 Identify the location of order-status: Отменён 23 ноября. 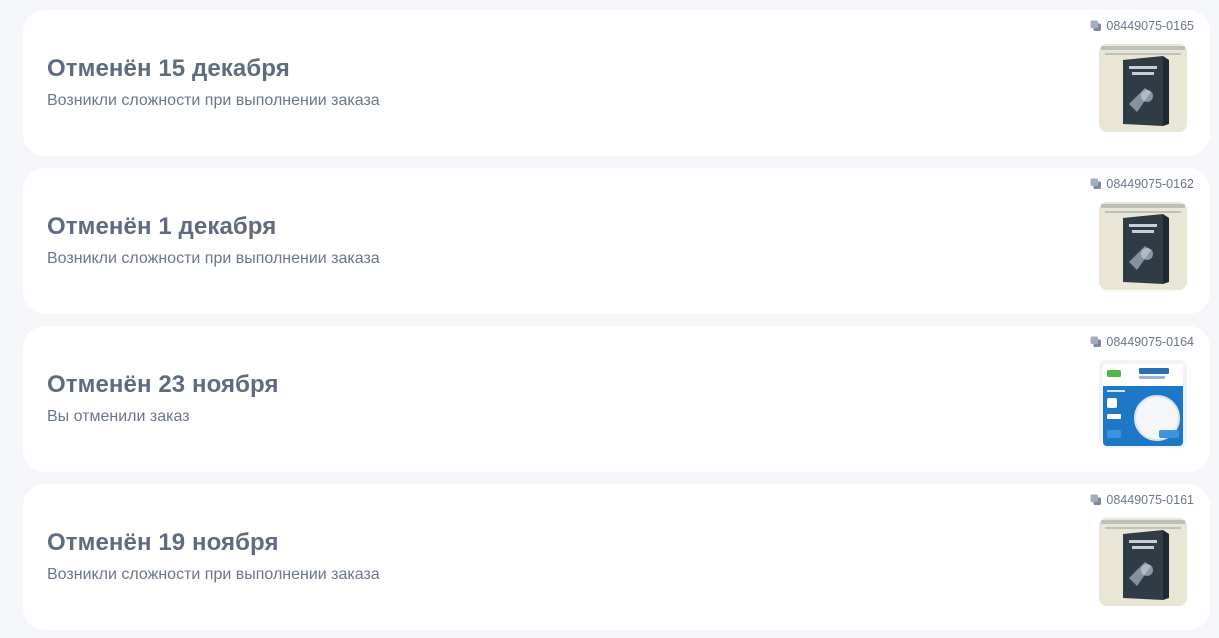
(163, 384).